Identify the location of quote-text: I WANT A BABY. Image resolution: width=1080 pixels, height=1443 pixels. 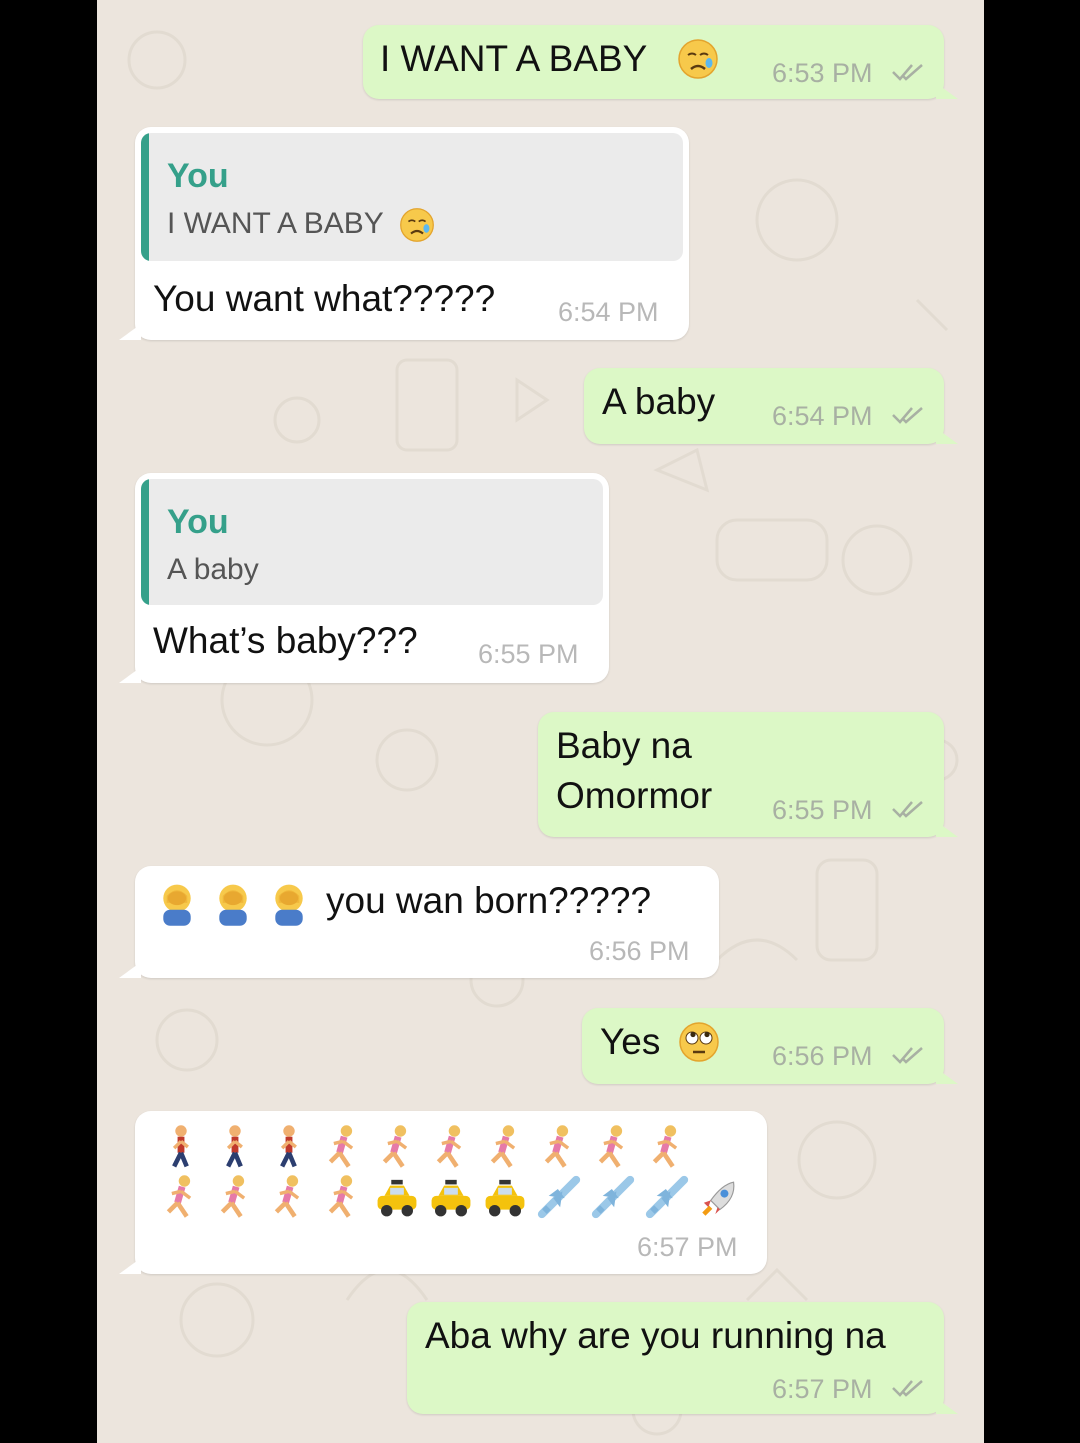
(275, 223).